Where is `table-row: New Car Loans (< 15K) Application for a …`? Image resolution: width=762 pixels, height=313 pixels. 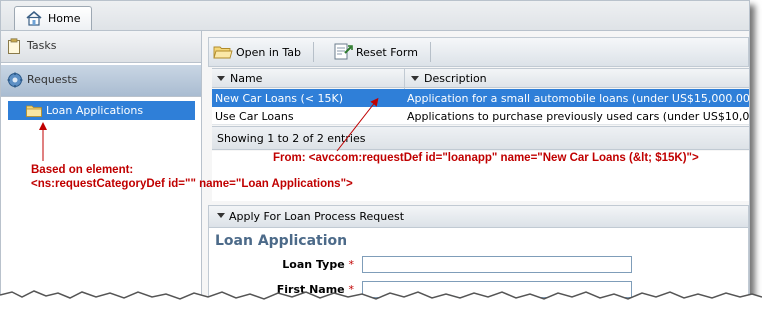 table-row: New Car Loans (< 15K) Application for a … is located at coordinates (480, 98).